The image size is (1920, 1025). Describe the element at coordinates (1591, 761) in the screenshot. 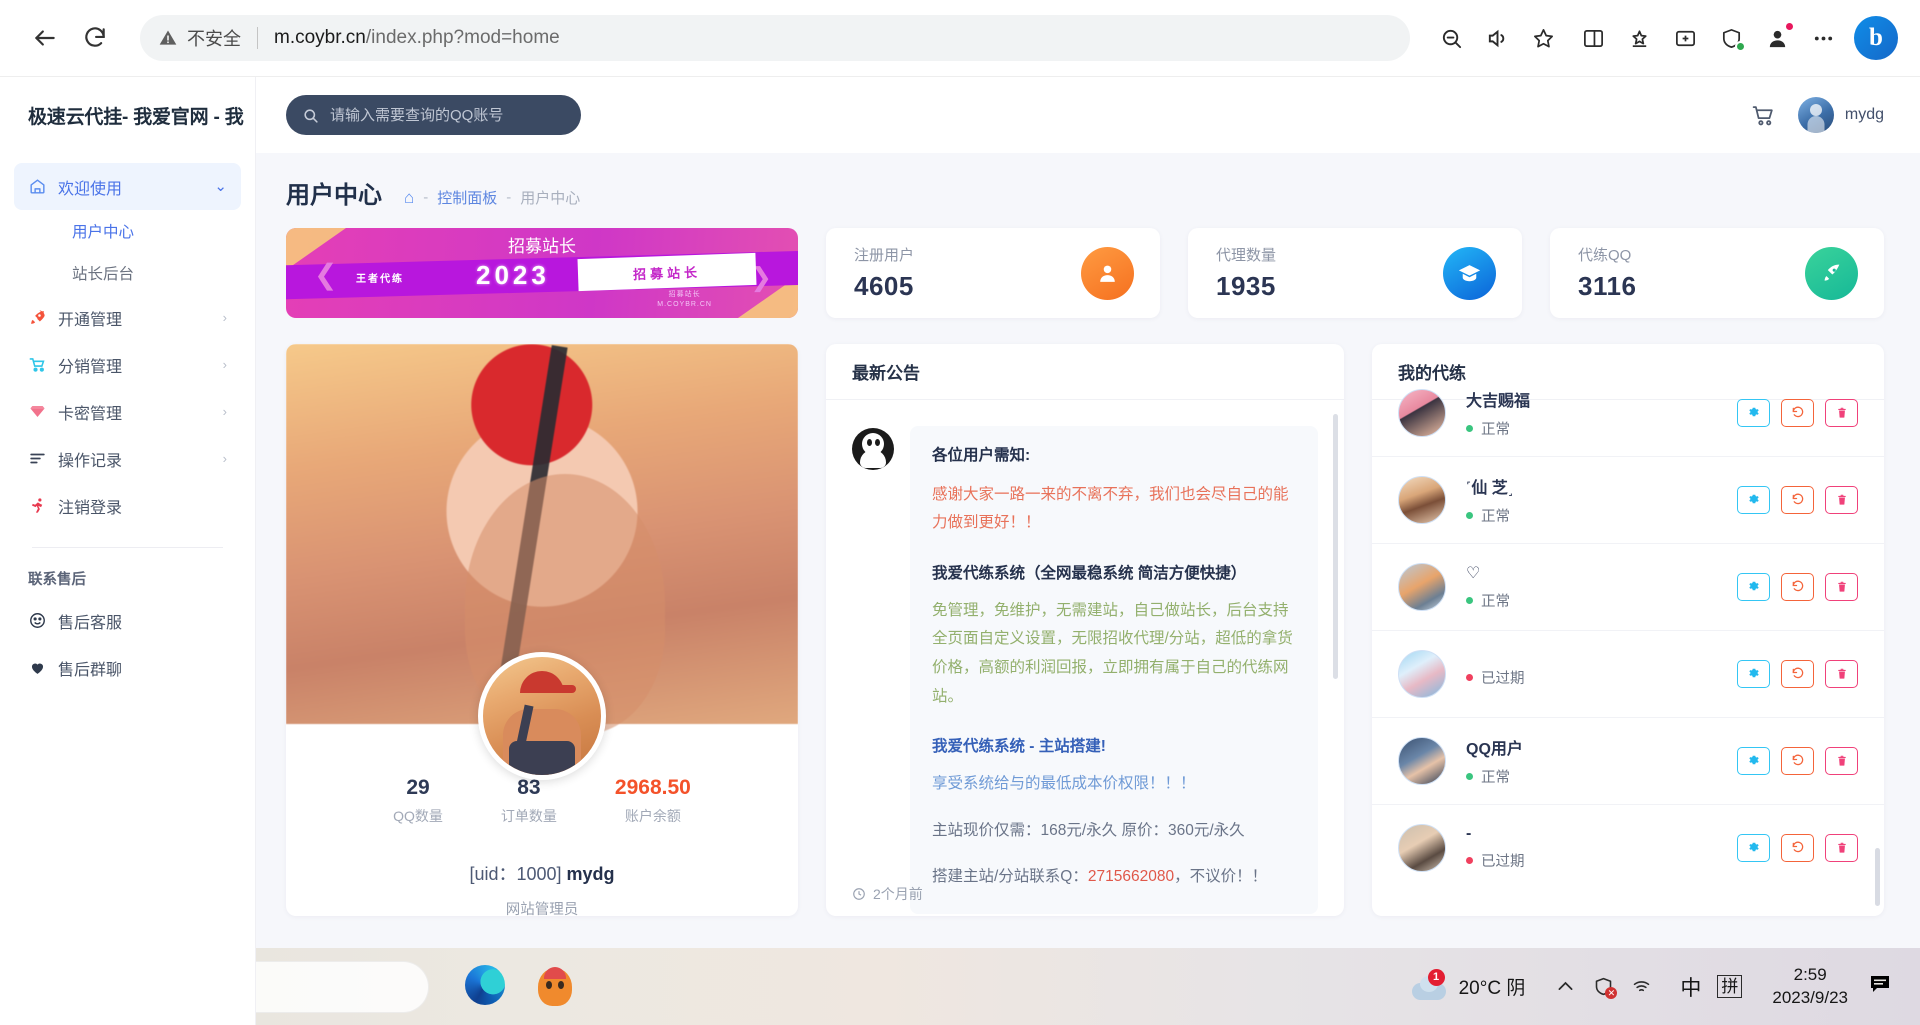

I see `agent-info: QQ用户 正常` at that location.